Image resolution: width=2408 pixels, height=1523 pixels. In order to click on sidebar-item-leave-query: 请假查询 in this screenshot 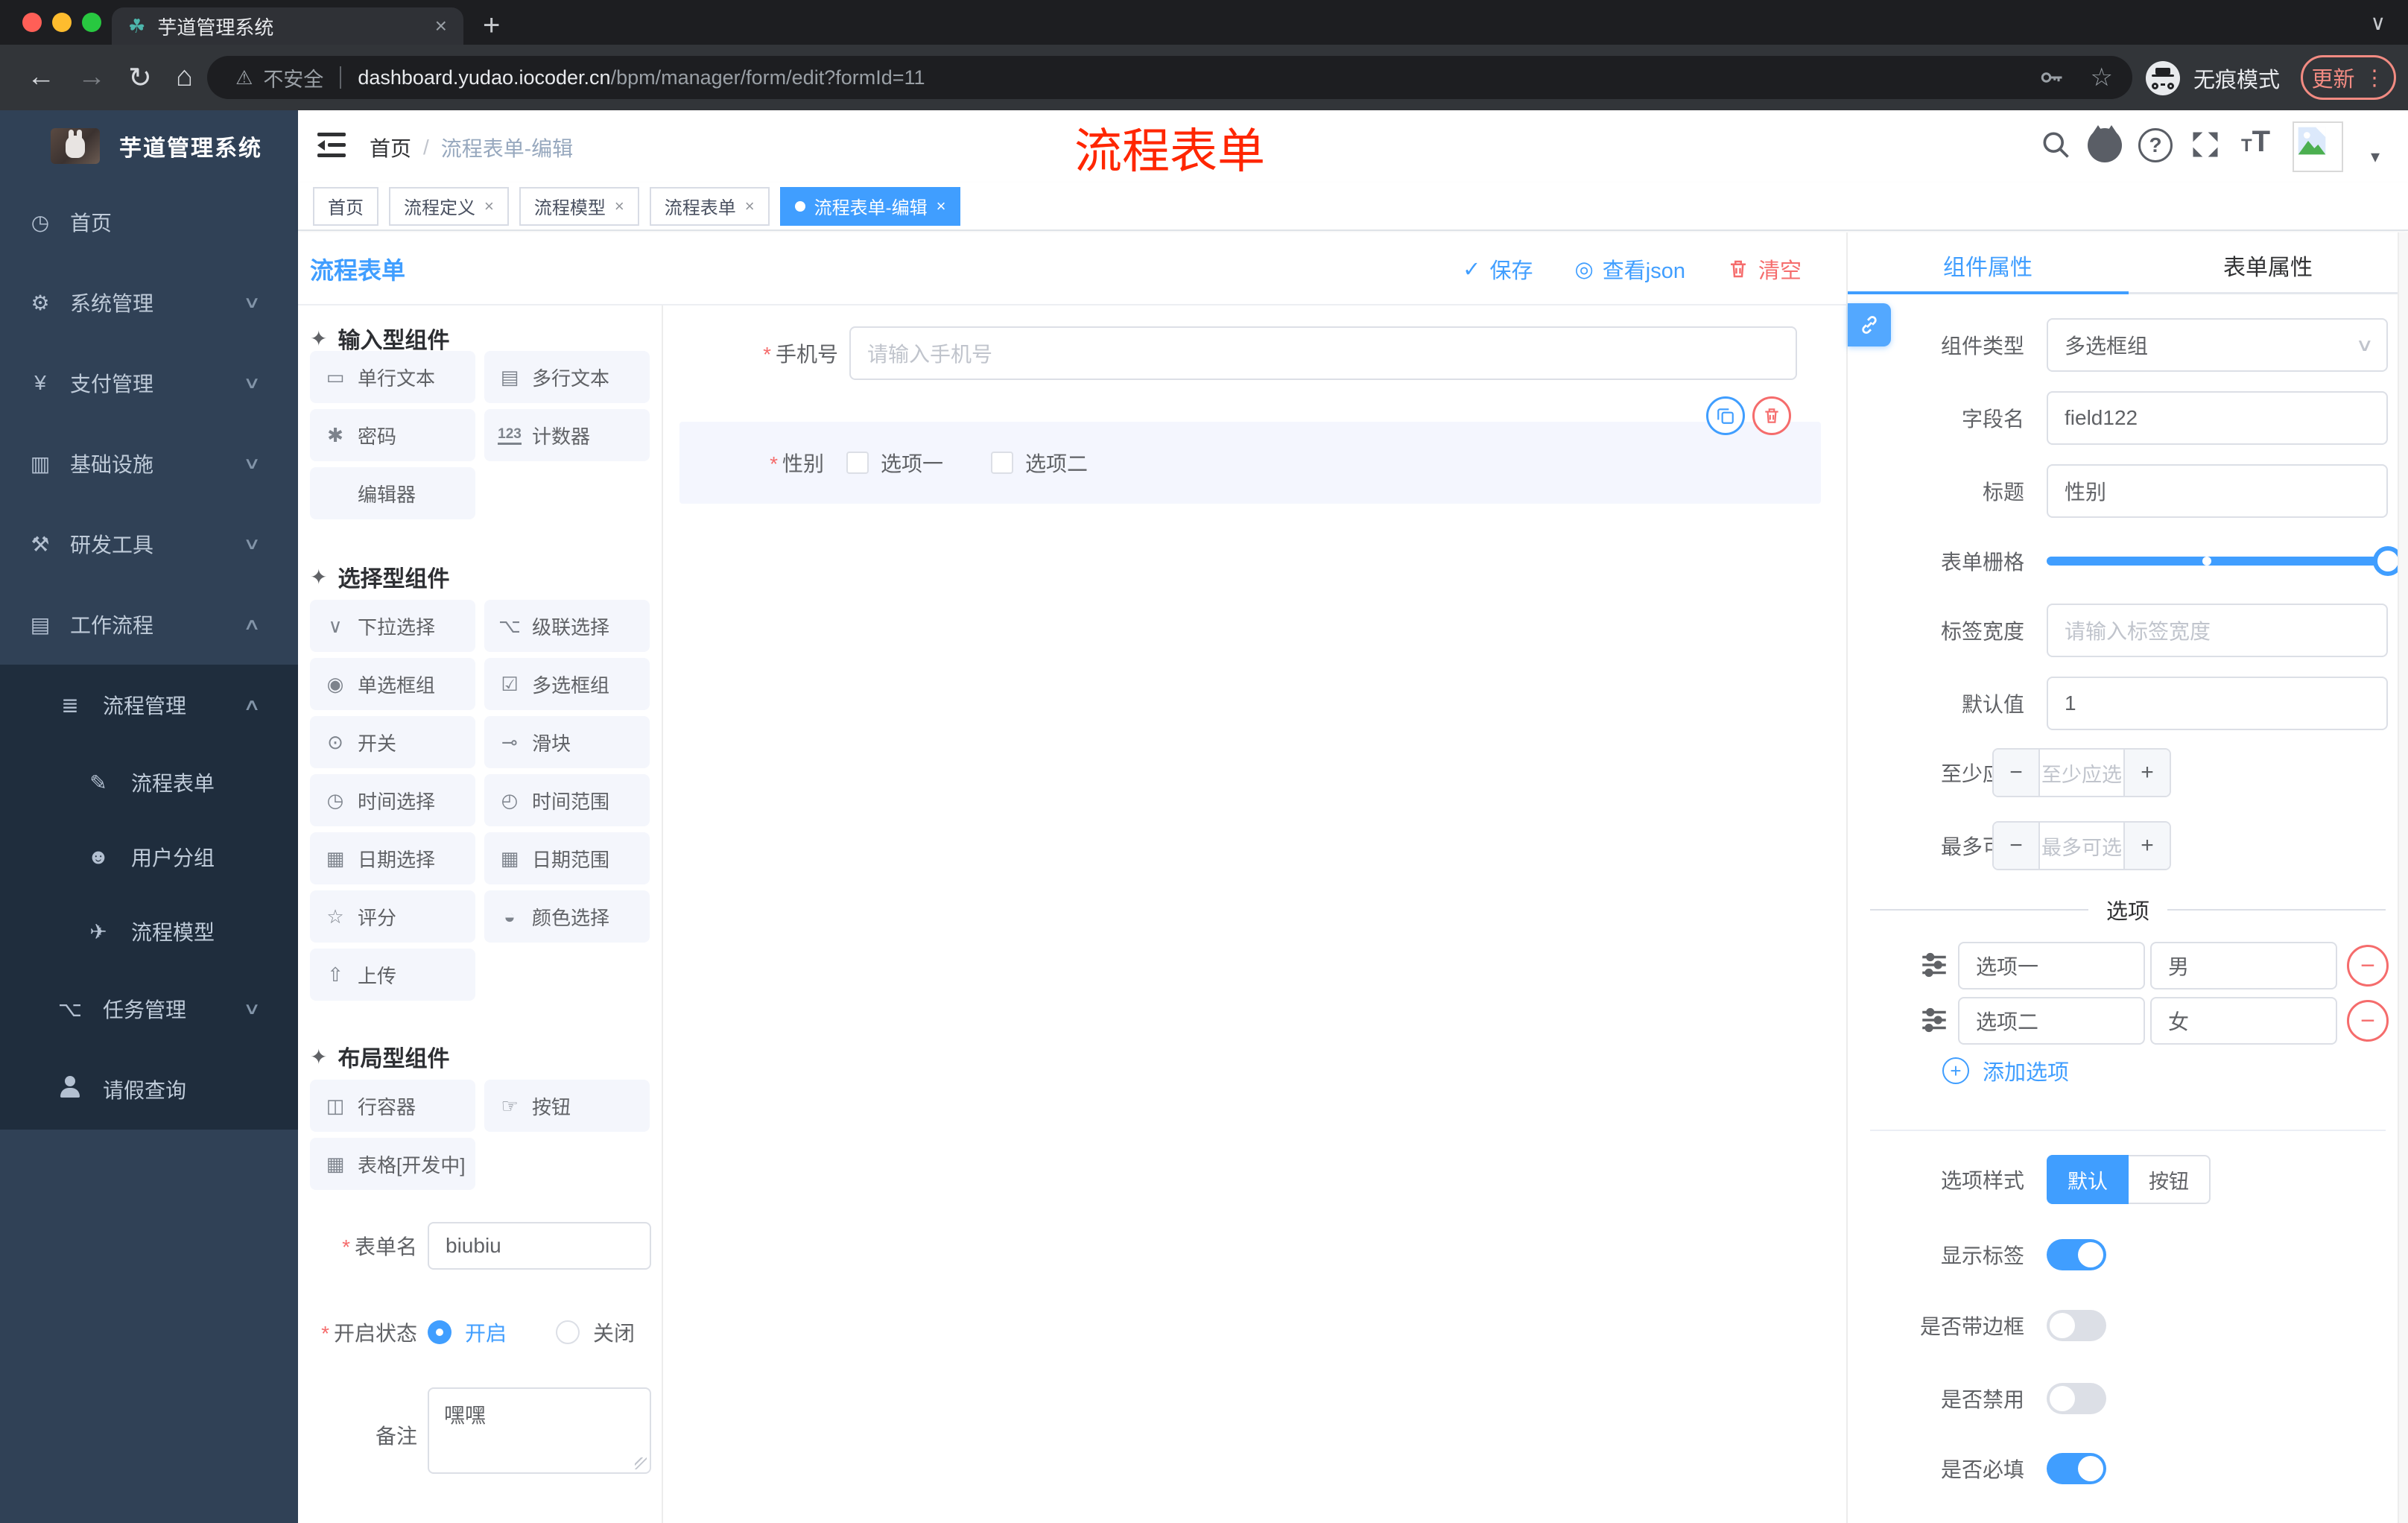, I will do `click(149, 1089)`.